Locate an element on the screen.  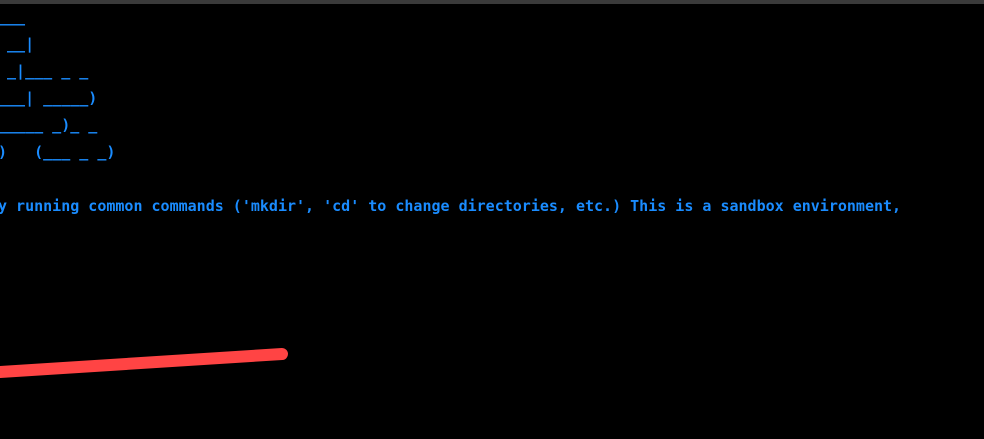
red-annotation-stroke is located at coordinates (144, 363).